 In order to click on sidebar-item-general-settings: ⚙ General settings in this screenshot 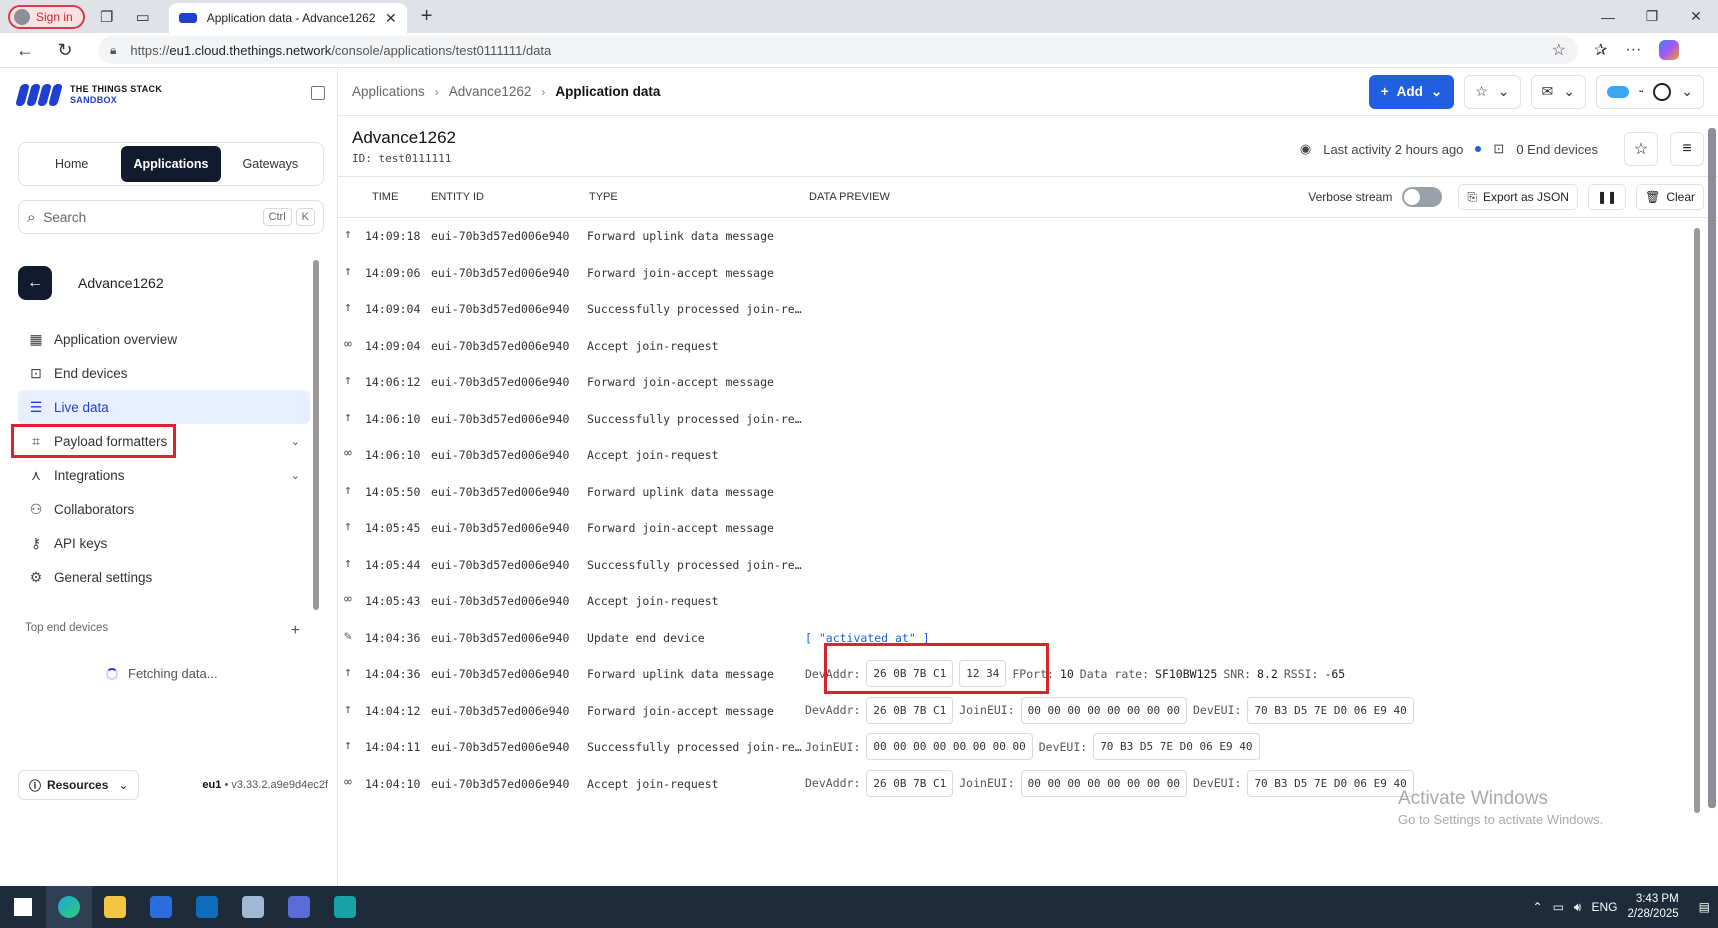, I will do `click(164, 577)`.